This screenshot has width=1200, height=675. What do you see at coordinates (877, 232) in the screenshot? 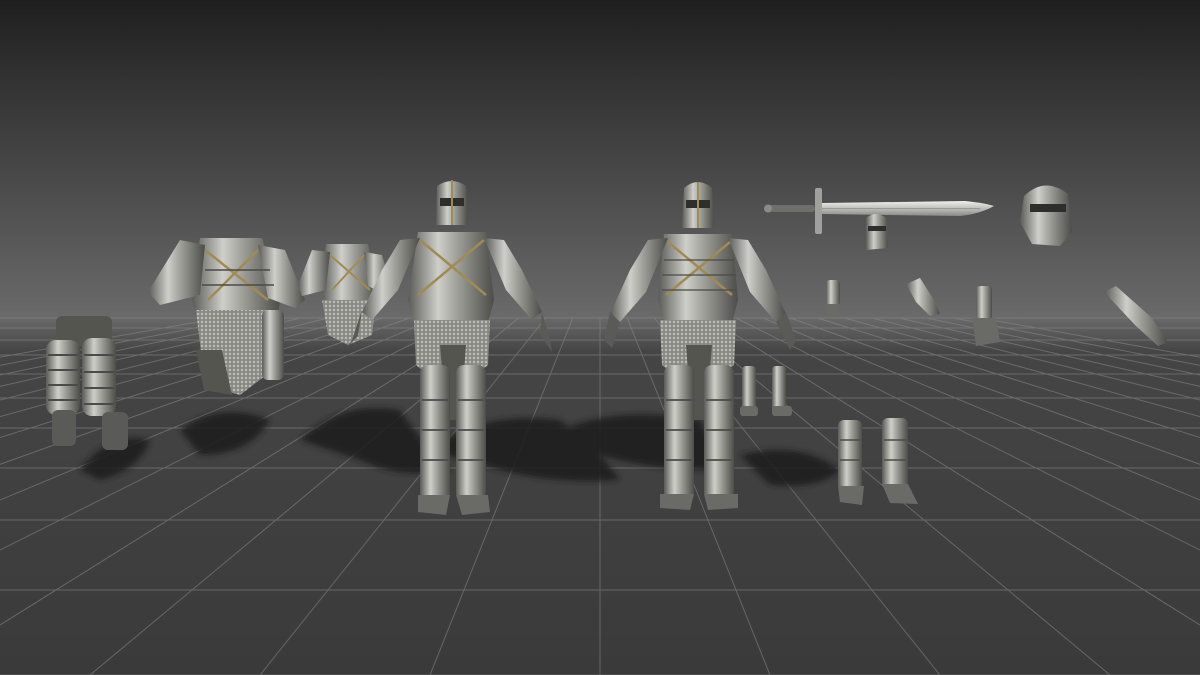
I see `helmet-front` at bounding box center [877, 232].